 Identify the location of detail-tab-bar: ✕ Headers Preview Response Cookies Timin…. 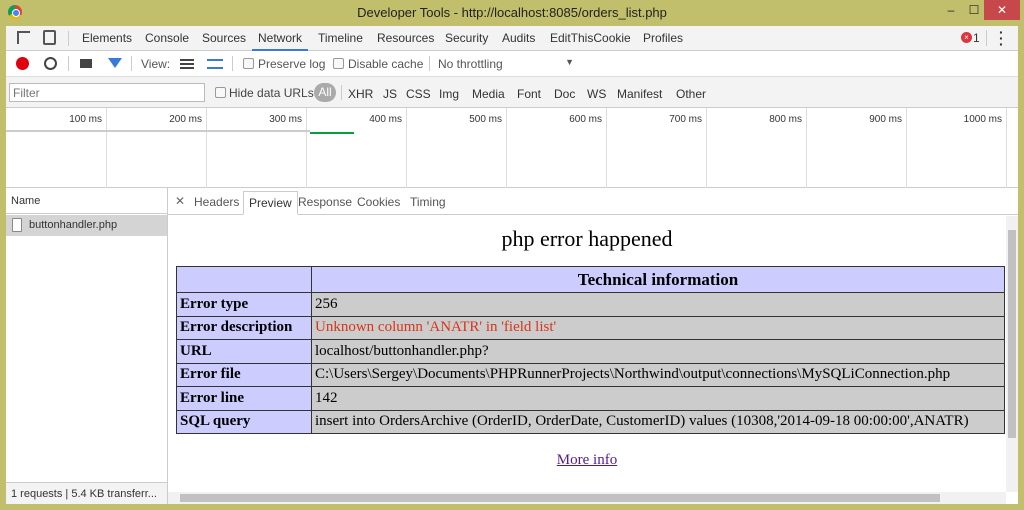
(593, 201).